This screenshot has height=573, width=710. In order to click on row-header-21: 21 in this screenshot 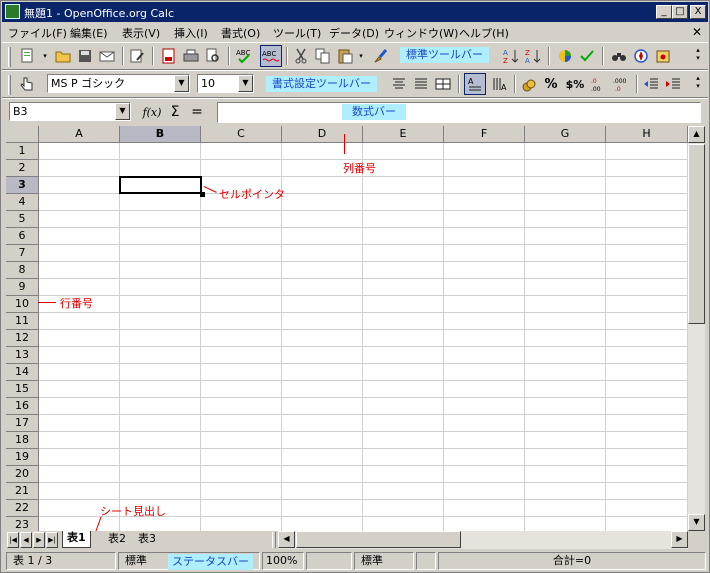, I will do `click(22, 491)`.